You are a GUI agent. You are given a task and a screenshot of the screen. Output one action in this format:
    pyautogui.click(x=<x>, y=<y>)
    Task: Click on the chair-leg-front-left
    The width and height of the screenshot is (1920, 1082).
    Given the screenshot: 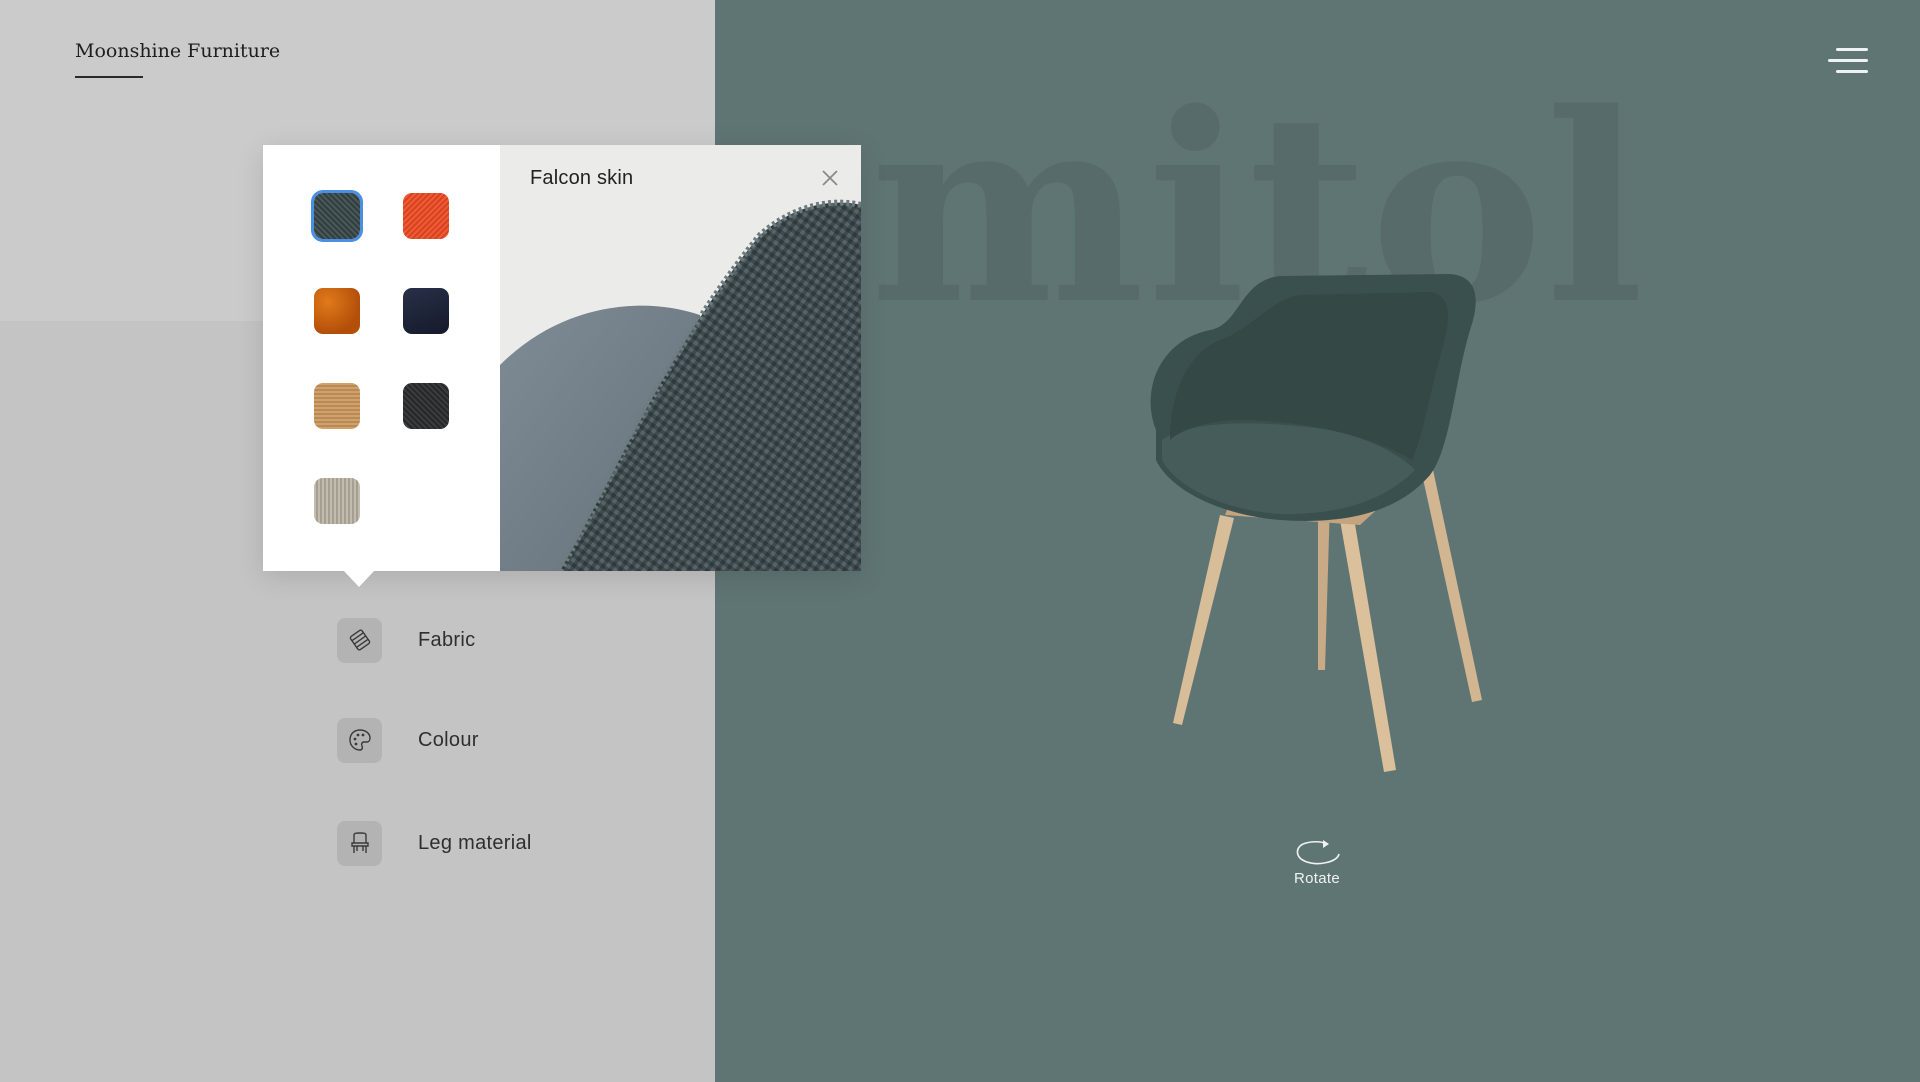 What is the action you would take?
    pyautogui.click(x=1203, y=620)
    